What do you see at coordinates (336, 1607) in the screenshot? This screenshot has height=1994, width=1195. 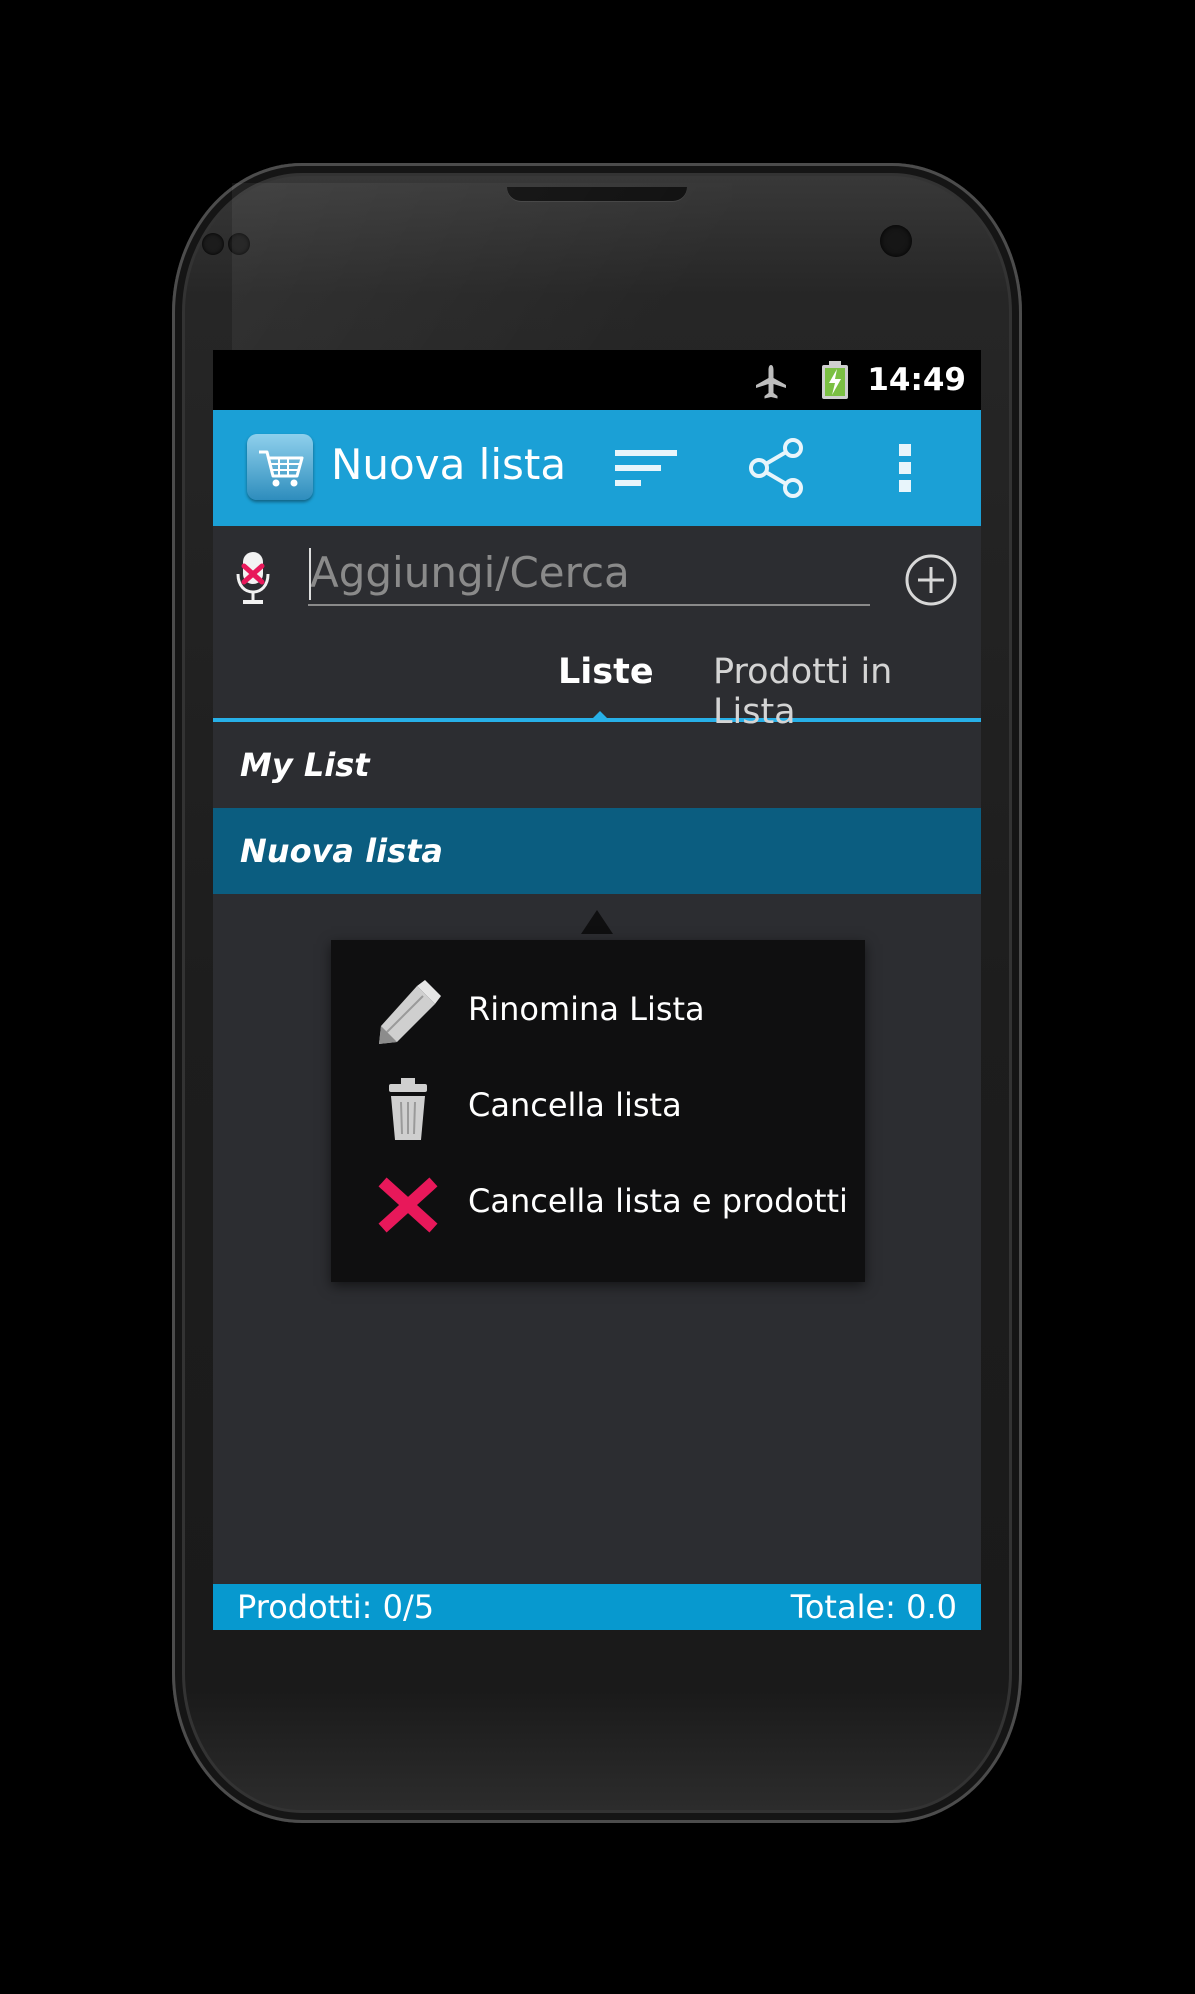 I see `products-count: Prodotti: 0/5` at bounding box center [336, 1607].